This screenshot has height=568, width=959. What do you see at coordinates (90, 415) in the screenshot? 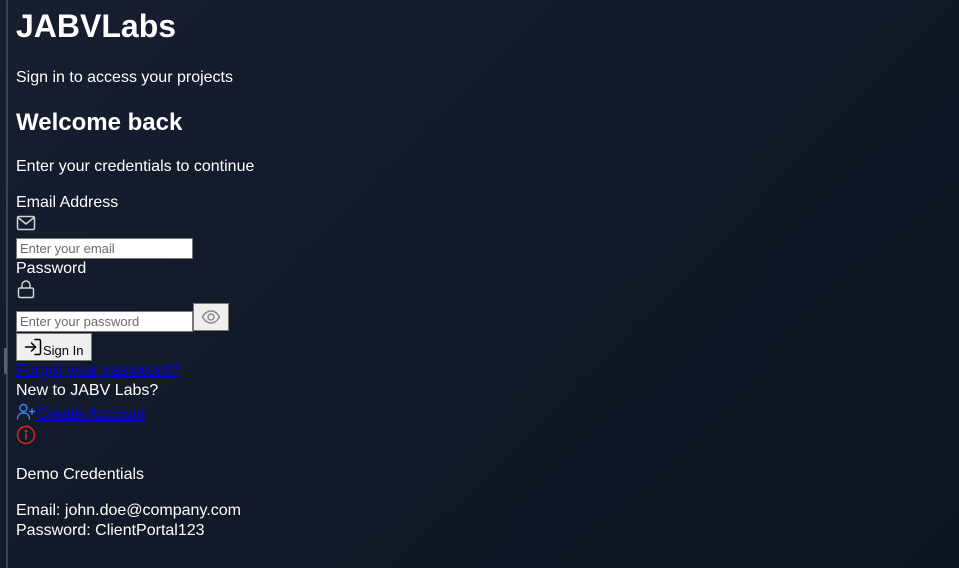
I see `create-account-link: Create Account` at bounding box center [90, 415].